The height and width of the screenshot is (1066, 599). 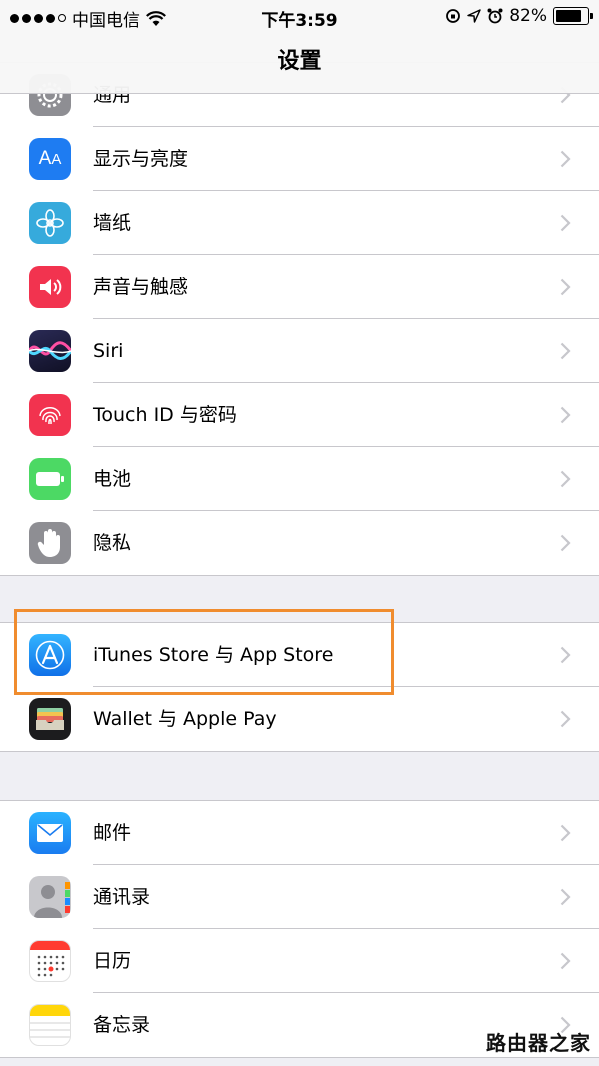 What do you see at coordinates (108, 351) in the screenshot?
I see `row-label: Siri` at bounding box center [108, 351].